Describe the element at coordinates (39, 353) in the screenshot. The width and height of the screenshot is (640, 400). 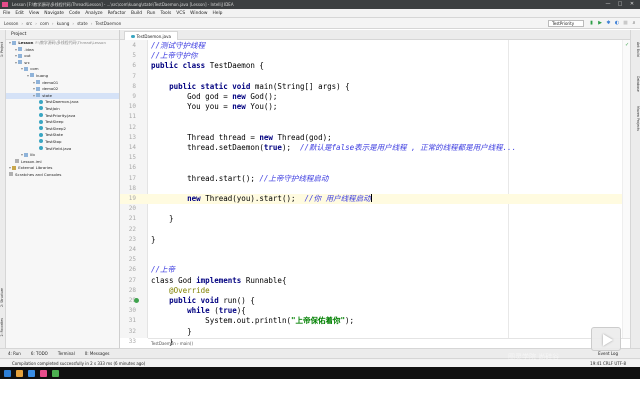
I see `todo-tool-tab: 6: TODO` at that location.